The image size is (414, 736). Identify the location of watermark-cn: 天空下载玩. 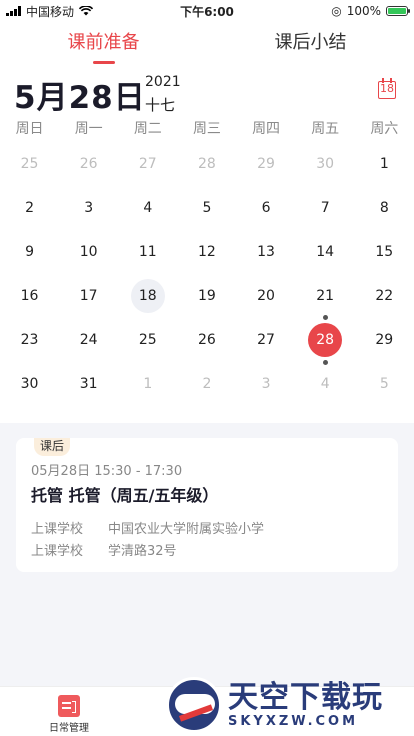
(305, 697).